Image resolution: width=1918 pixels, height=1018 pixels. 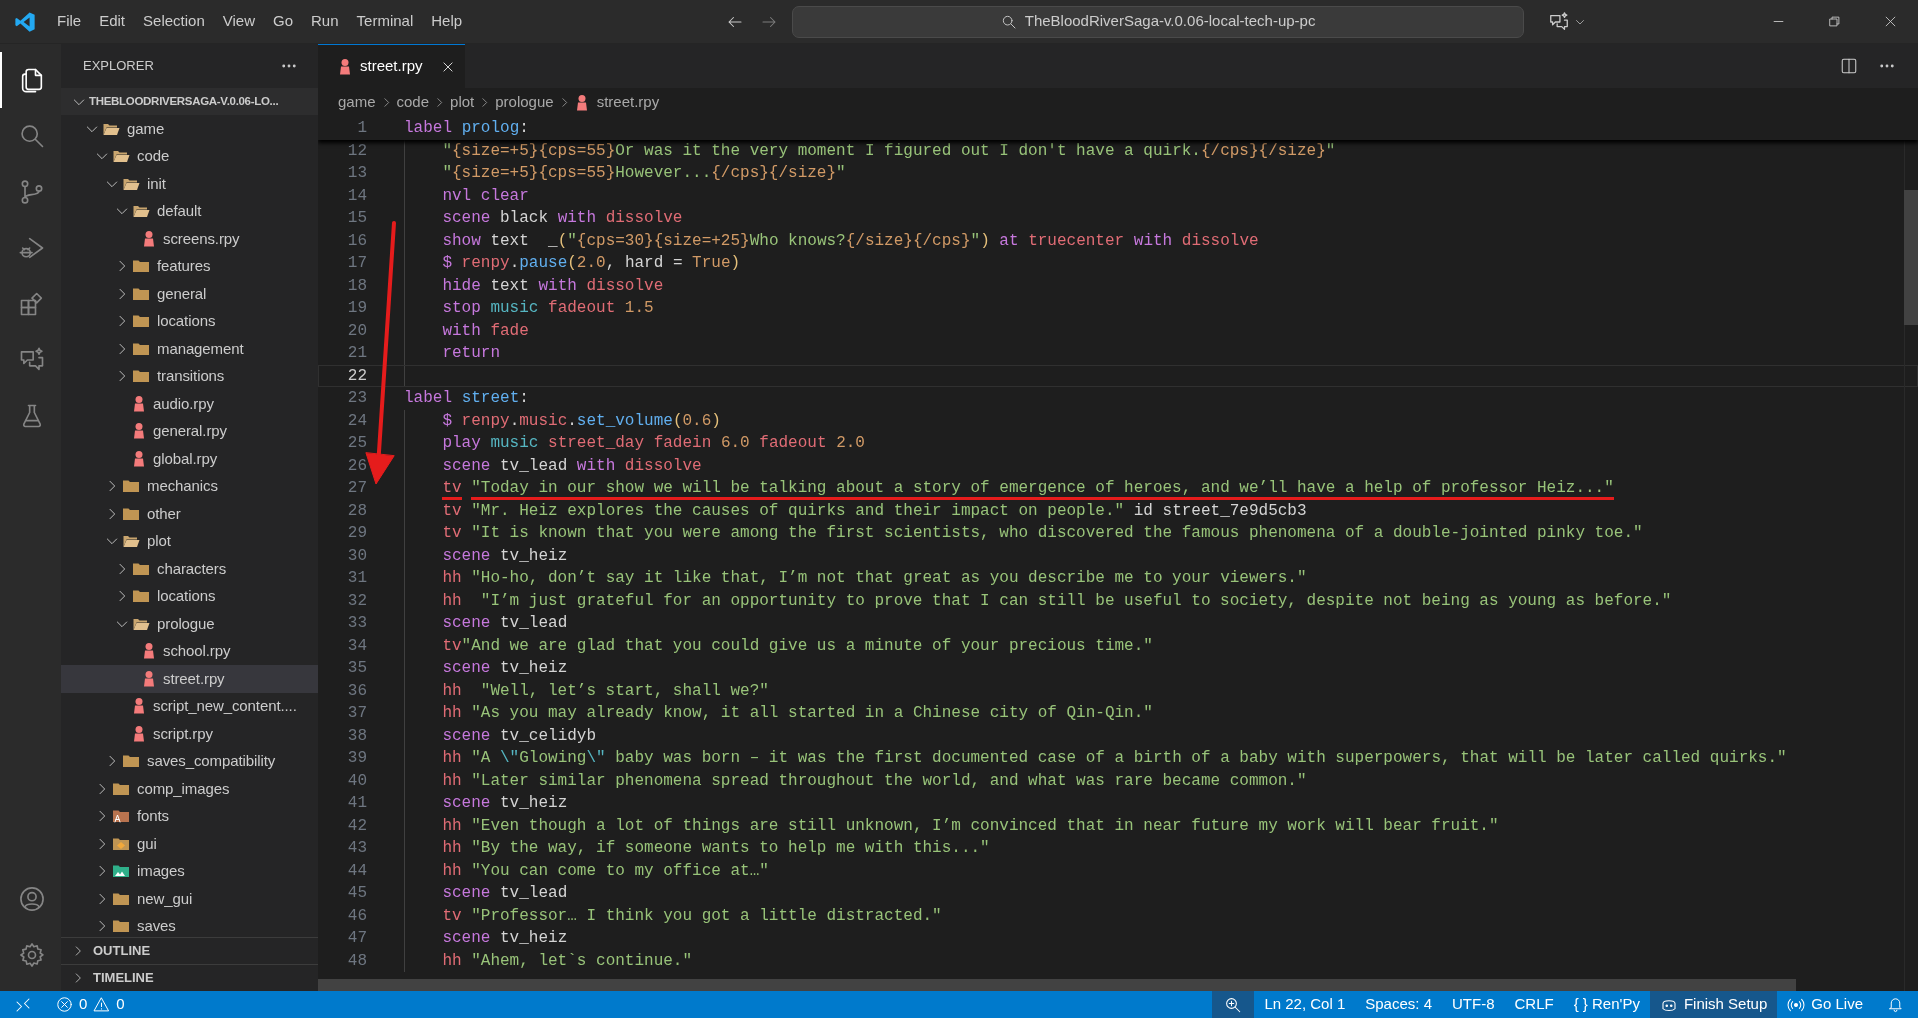 I want to click on line-number: 19, so click(x=357, y=309).